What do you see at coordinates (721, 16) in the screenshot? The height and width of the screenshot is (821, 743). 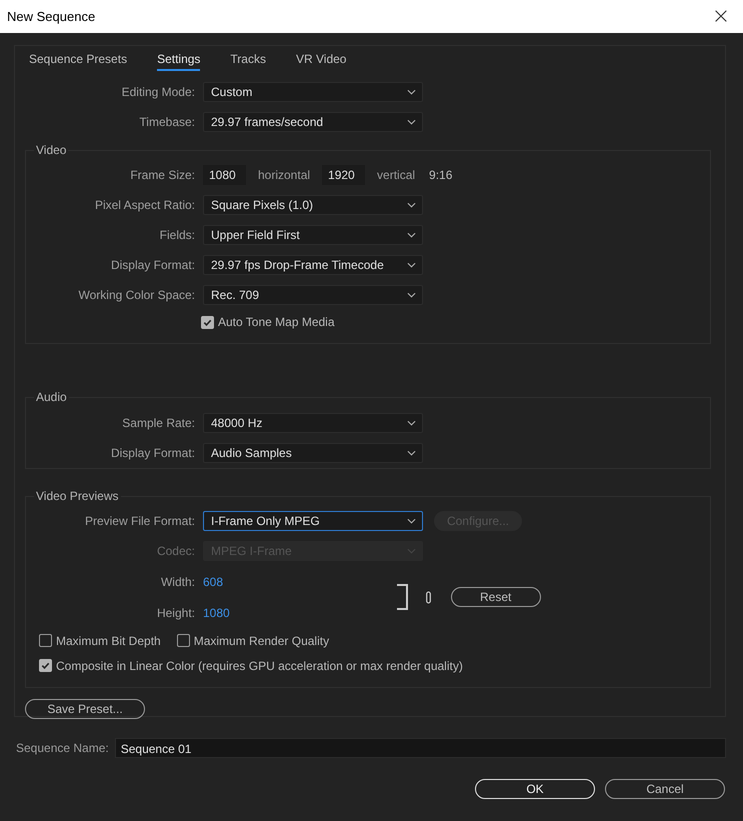 I see `close-button: ×` at bounding box center [721, 16].